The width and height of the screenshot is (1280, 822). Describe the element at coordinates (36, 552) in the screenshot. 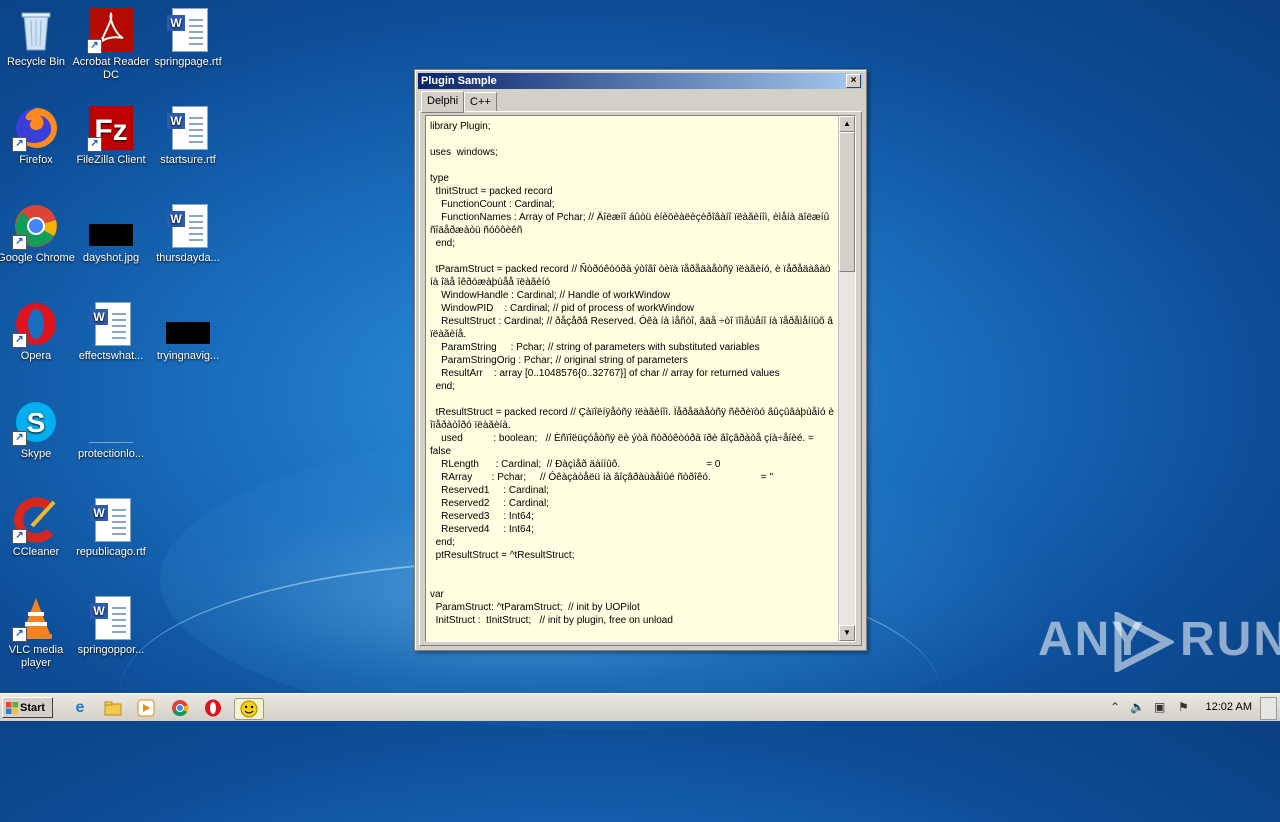

I see `desktop-icon-label: CCleaner` at that location.